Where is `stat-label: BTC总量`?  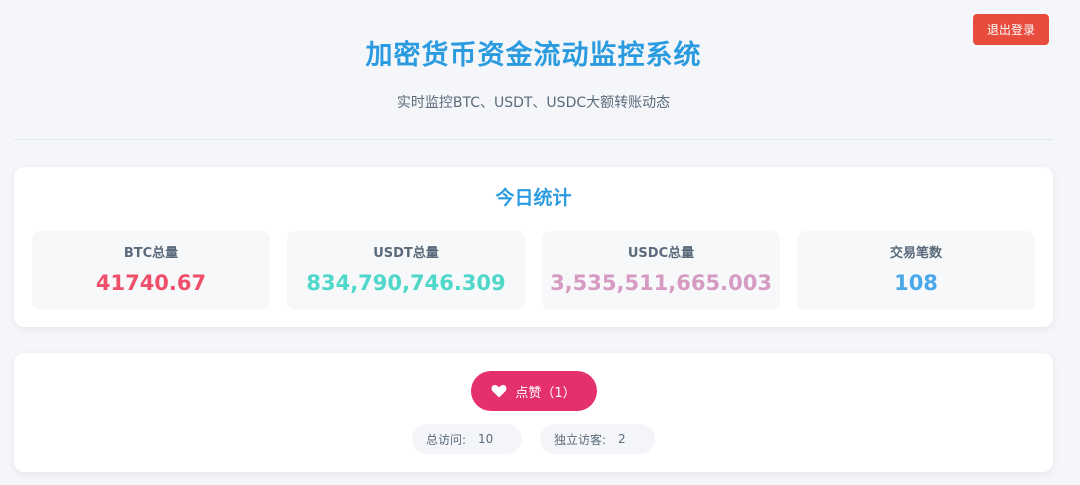
stat-label: BTC总量 is located at coordinates (151, 253).